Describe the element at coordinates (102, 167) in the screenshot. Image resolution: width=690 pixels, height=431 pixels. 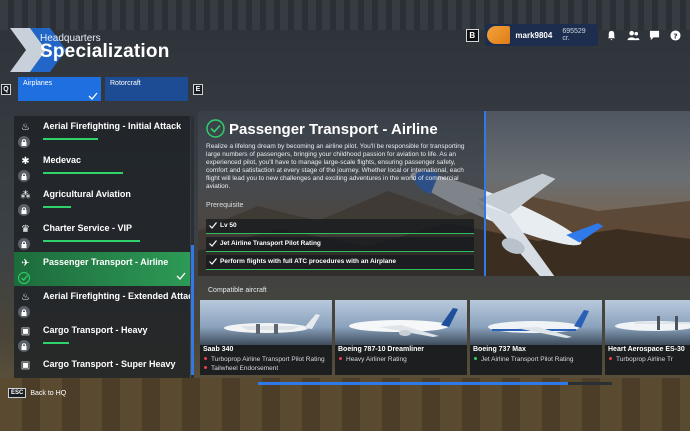
I see `list-item: ✱ Medevac` at that location.